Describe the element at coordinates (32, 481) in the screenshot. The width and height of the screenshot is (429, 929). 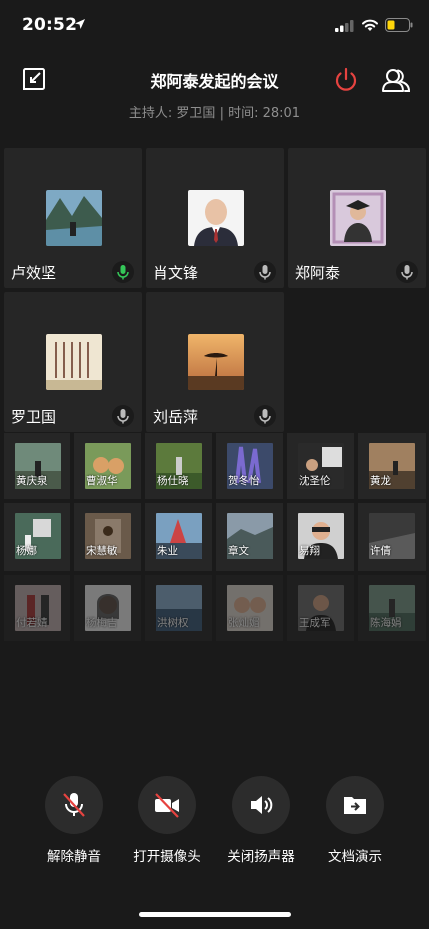
I see `participant-name: 黄庆泉` at that location.